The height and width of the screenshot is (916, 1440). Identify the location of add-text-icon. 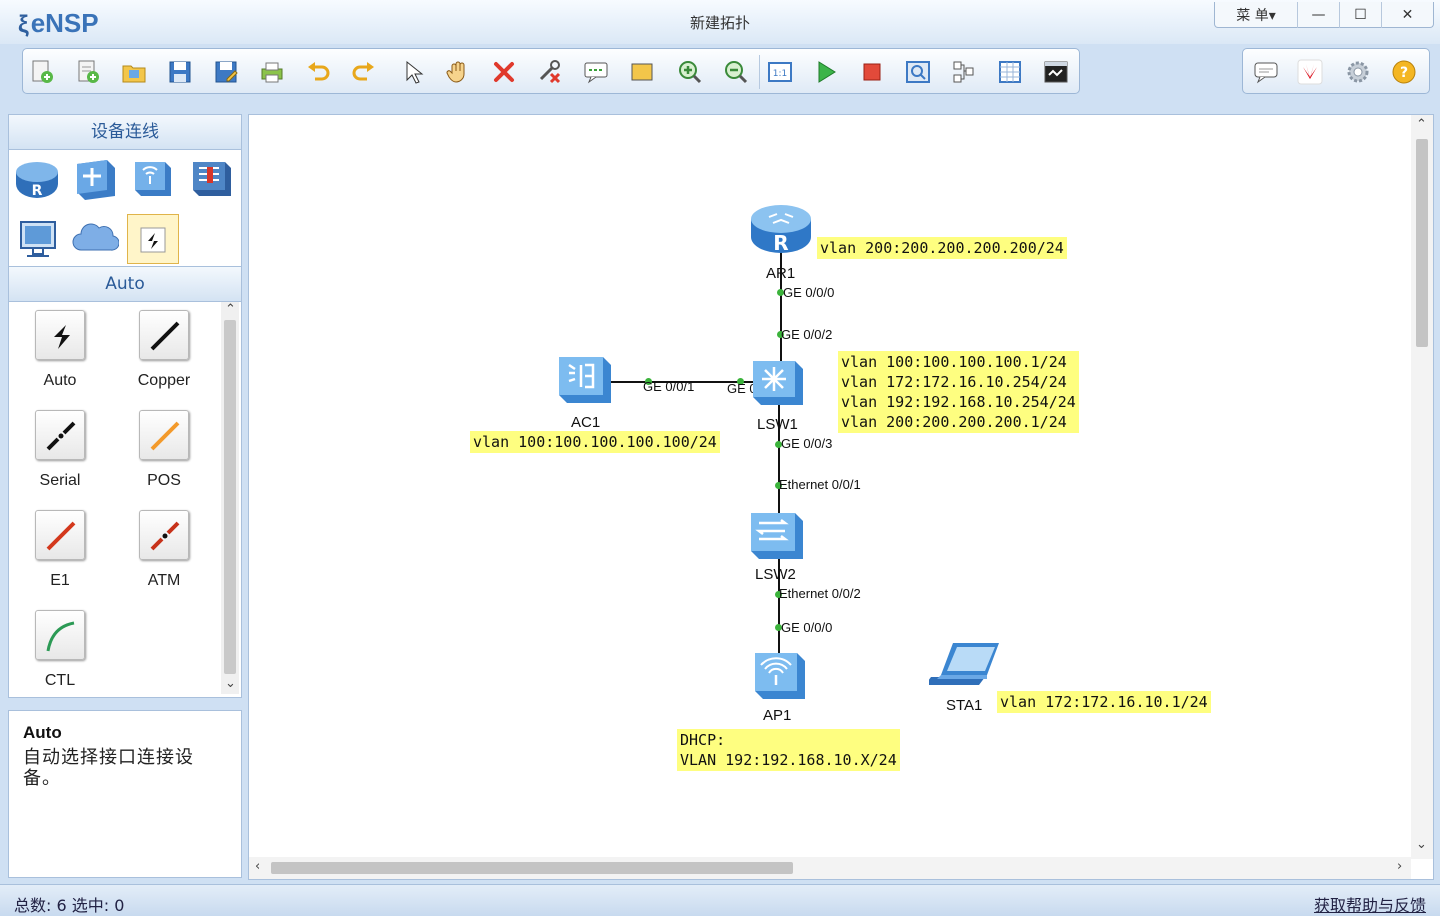
(596, 72).